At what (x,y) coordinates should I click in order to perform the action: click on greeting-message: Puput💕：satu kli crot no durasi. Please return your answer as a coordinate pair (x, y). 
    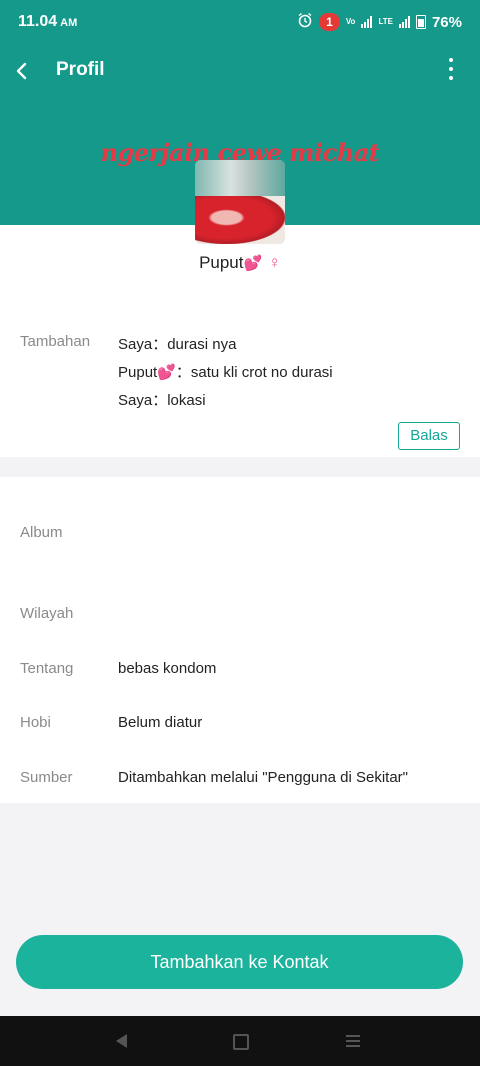
    Looking at the image, I should click on (225, 371).